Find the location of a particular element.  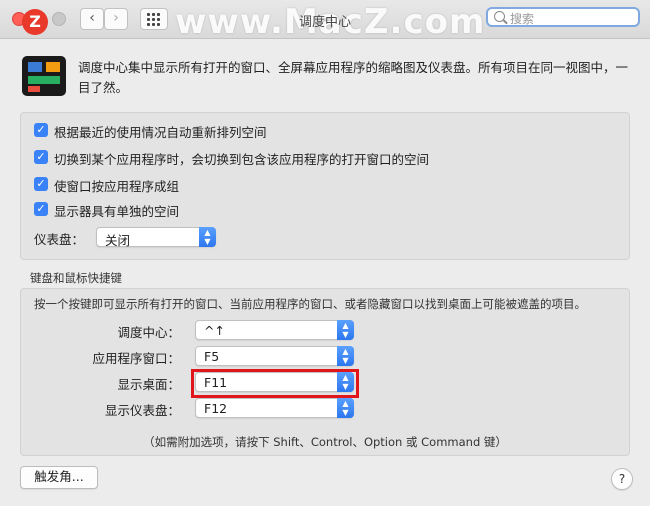

shortcut-label-show-desktop: 显示桌面： is located at coordinates (148, 384).